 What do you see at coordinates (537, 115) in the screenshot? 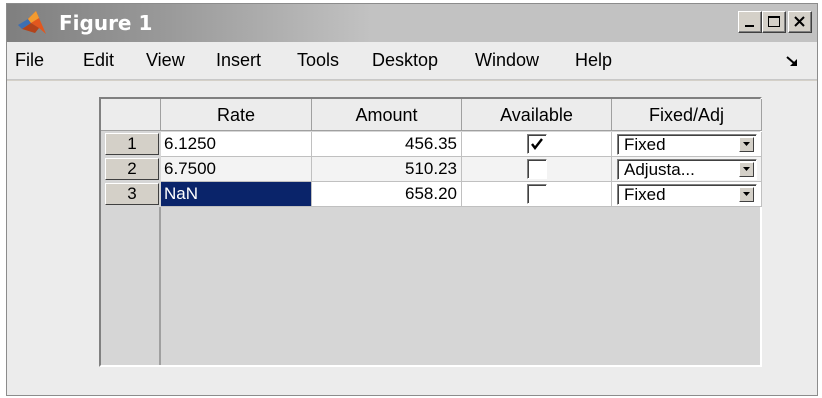
I see `column-header-available: Available` at bounding box center [537, 115].